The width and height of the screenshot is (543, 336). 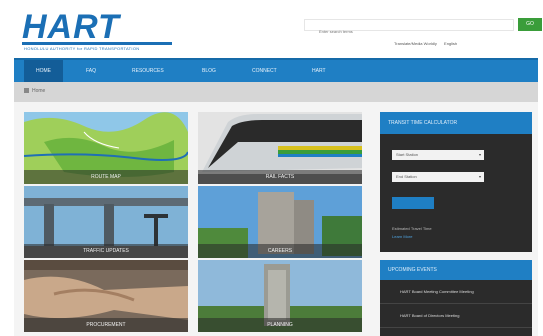 What do you see at coordinates (402, 236) in the screenshot?
I see `calculator-link: Learn More` at bounding box center [402, 236].